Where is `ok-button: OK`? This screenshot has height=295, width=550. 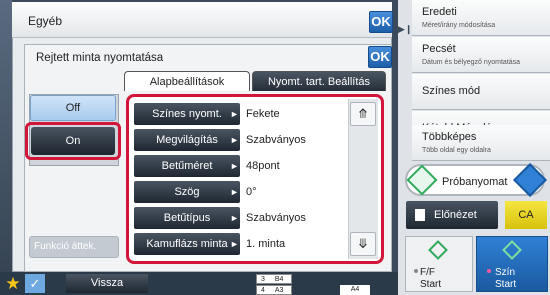
ok-button: OK is located at coordinates (381, 22).